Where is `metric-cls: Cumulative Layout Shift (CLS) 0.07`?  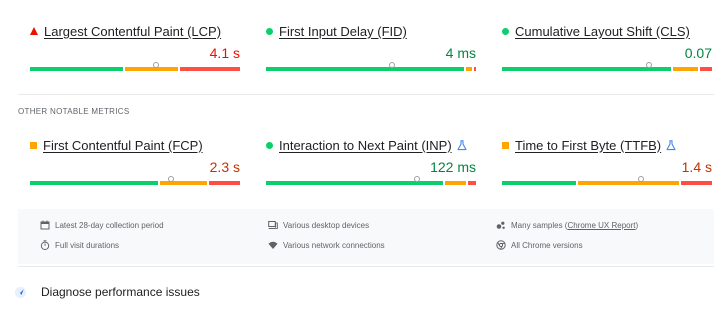
metric-cls: Cumulative Layout Shift (CLS) 0.07 is located at coordinates (607, 46).